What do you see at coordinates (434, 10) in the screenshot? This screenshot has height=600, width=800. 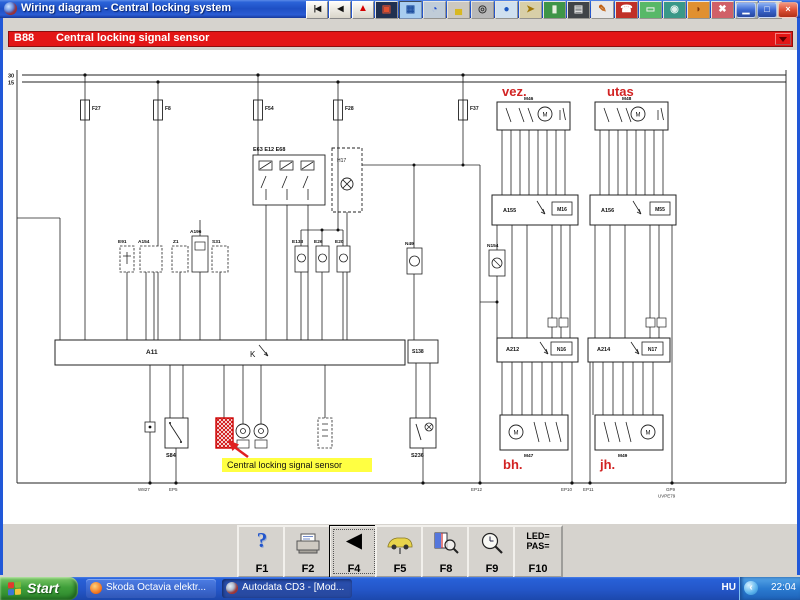 I see `gauge-icon: ◔` at bounding box center [434, 10].